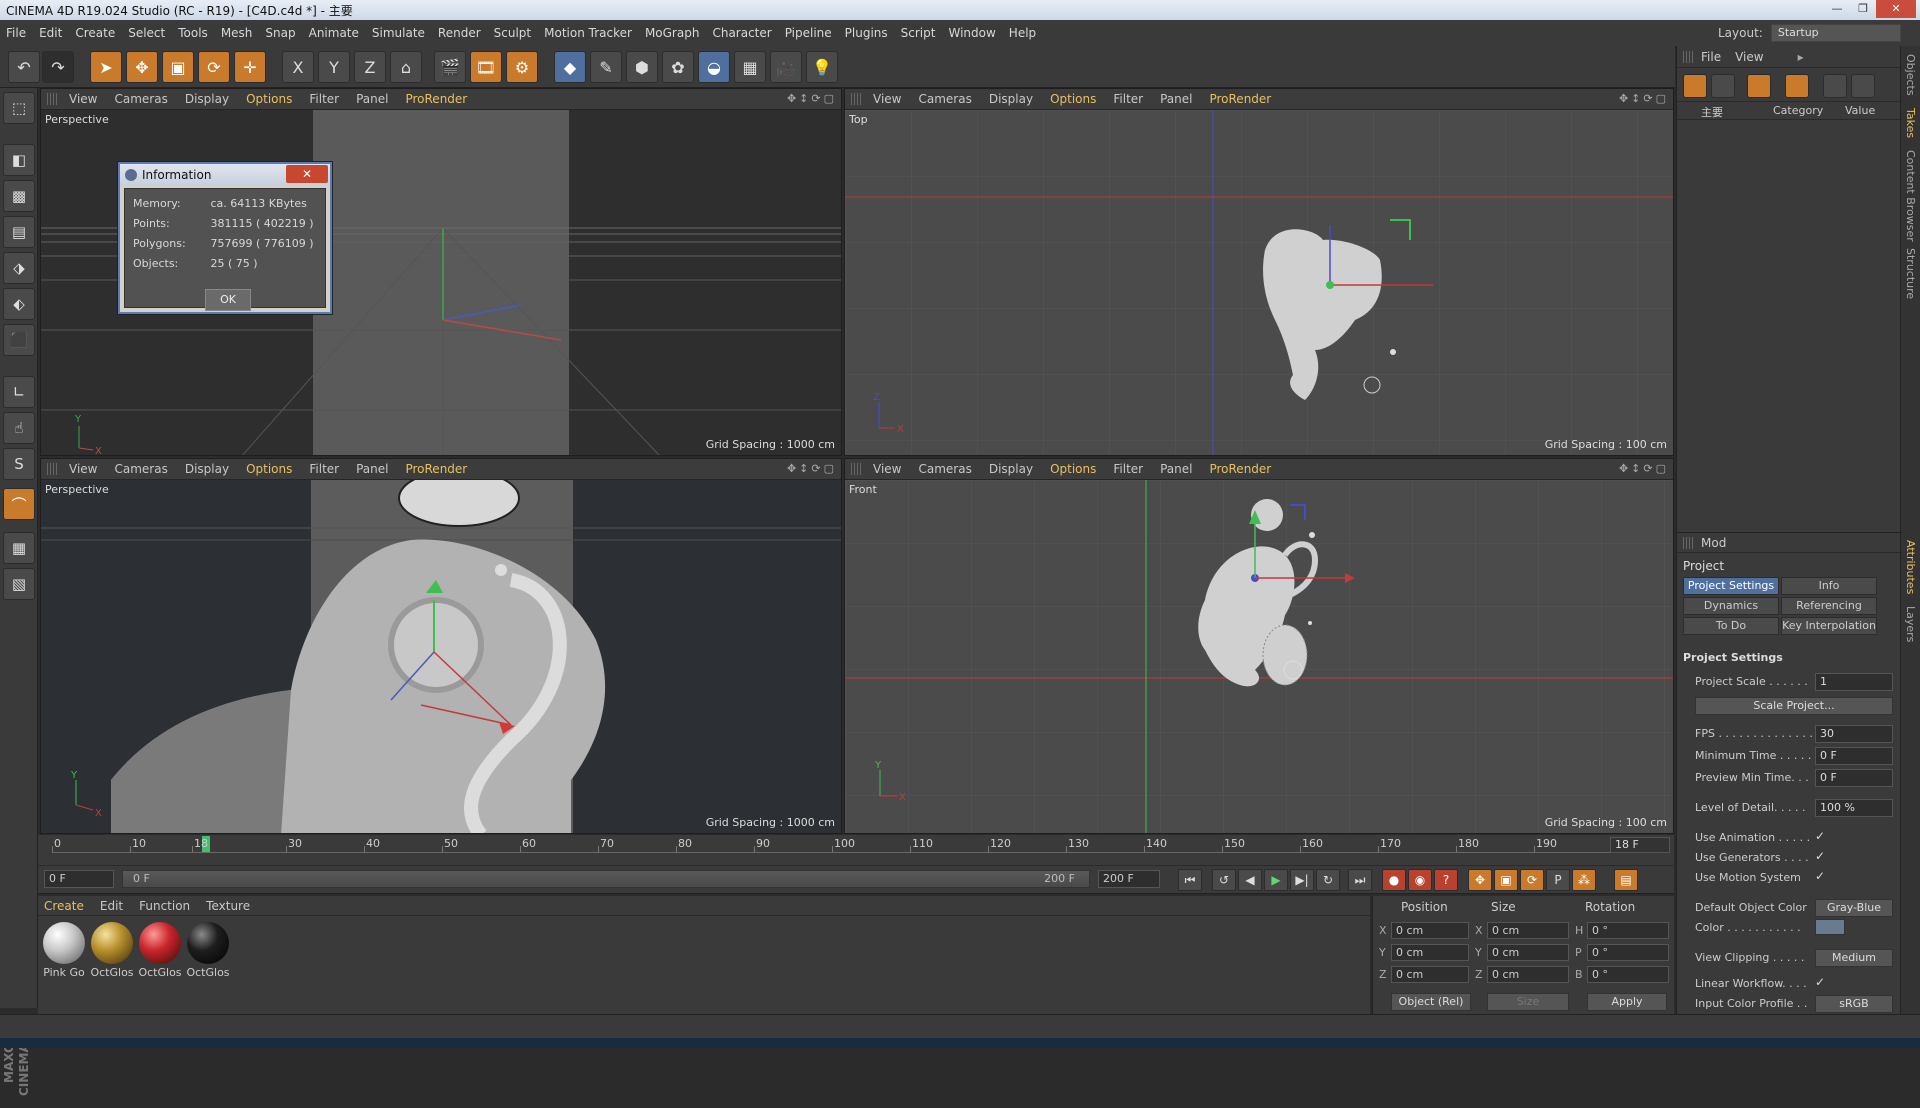  I want to click on menu-mesh: Mesh, so click(237, 33).